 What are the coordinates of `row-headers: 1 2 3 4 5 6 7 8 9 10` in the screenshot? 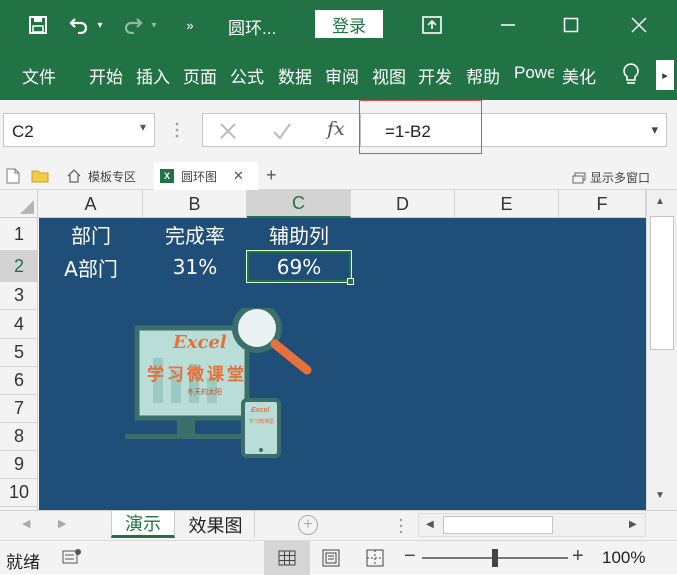 It's located at (19, 364).